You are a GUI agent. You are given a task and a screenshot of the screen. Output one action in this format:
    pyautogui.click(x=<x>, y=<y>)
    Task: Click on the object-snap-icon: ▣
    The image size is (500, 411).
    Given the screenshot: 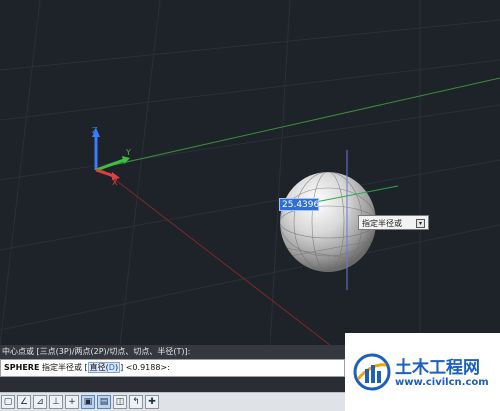 What is the action you would take?
    pyautogui.click(x=88, y=402)
    